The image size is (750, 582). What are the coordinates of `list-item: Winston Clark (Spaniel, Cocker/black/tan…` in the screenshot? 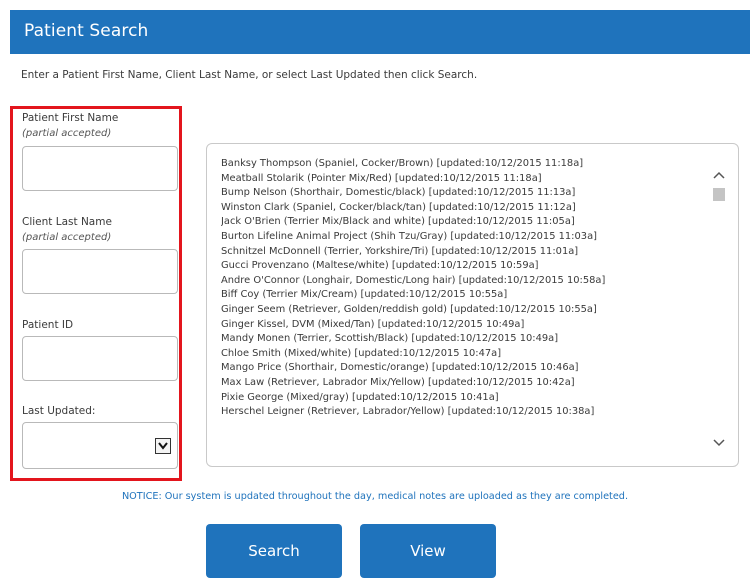 It's located at (461, 208).